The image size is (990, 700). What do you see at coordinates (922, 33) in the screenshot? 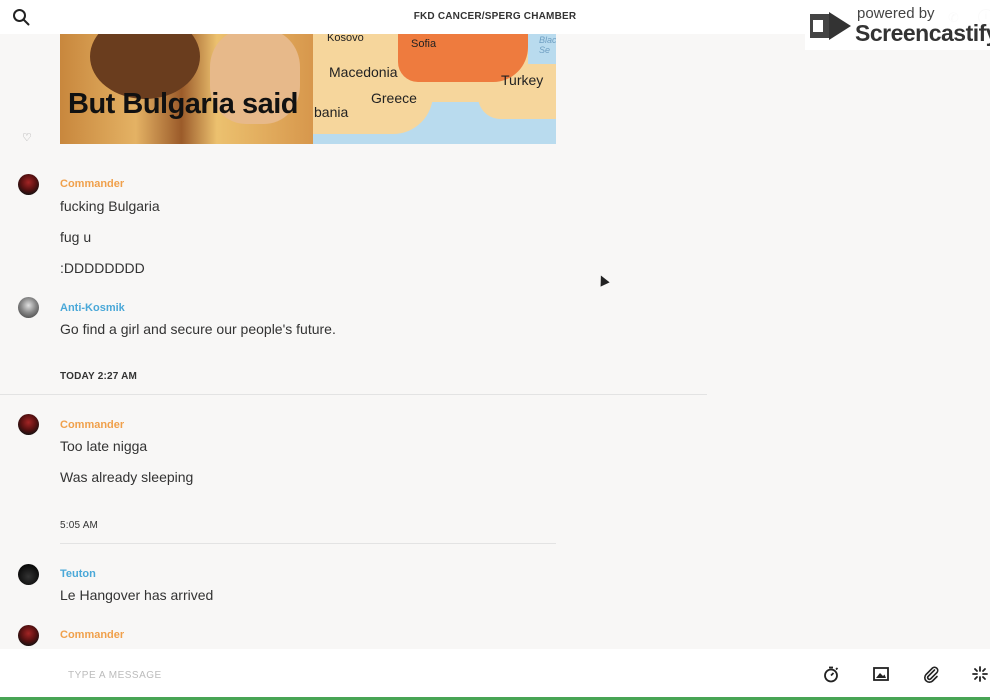
I see `watermark-big-text: Screencastify` at bounding box center [922, 33].